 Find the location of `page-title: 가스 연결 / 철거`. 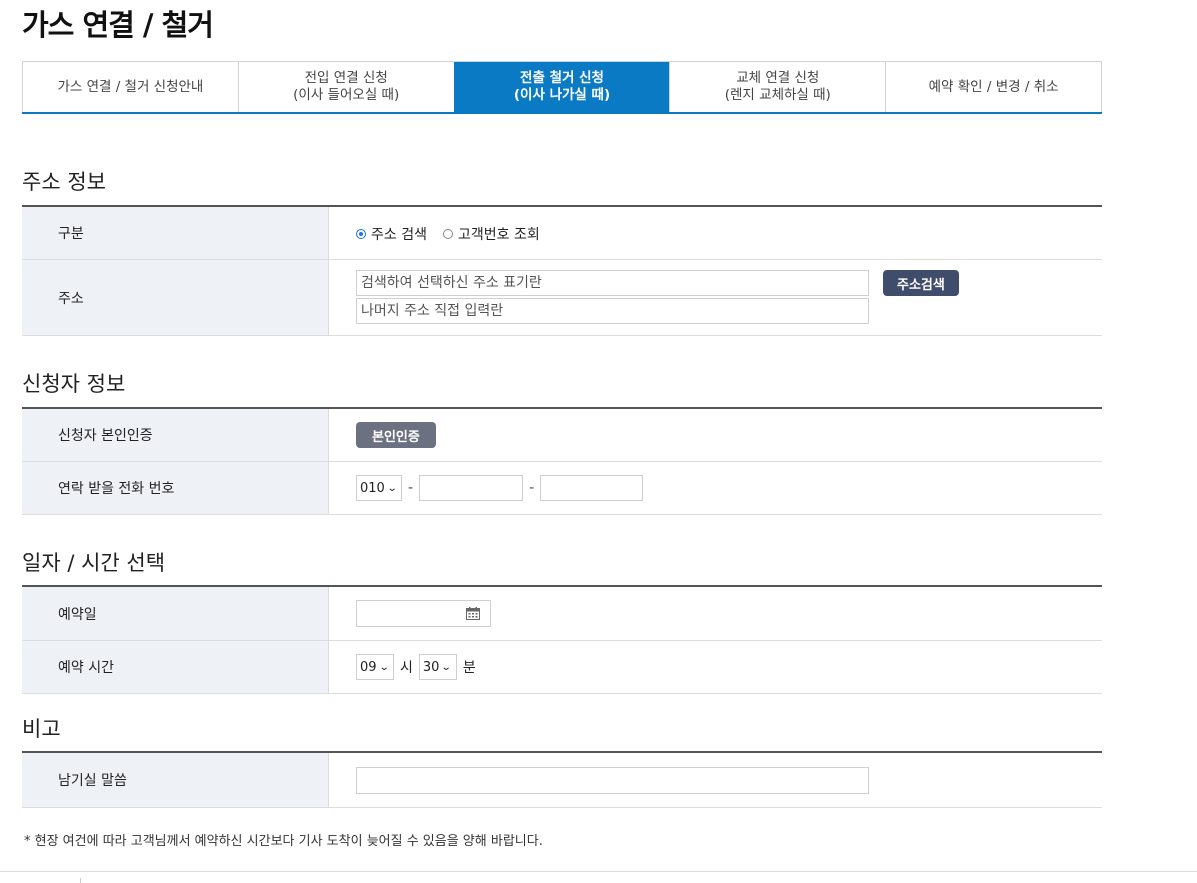

page-title: 가스 연결 / 철거 is located at coordinates (118, 25).